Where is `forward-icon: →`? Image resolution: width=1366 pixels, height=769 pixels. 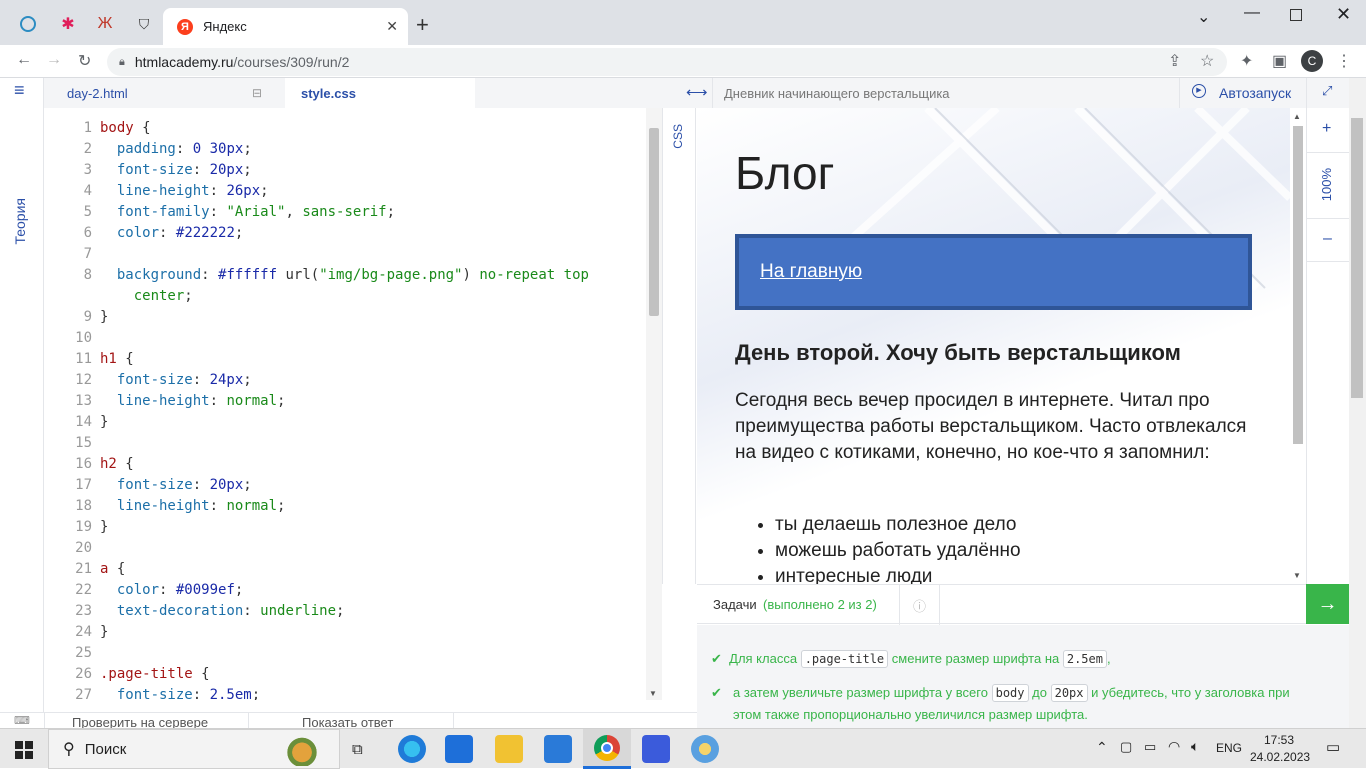 forward-icon: → is located at coordinates (54, 60).